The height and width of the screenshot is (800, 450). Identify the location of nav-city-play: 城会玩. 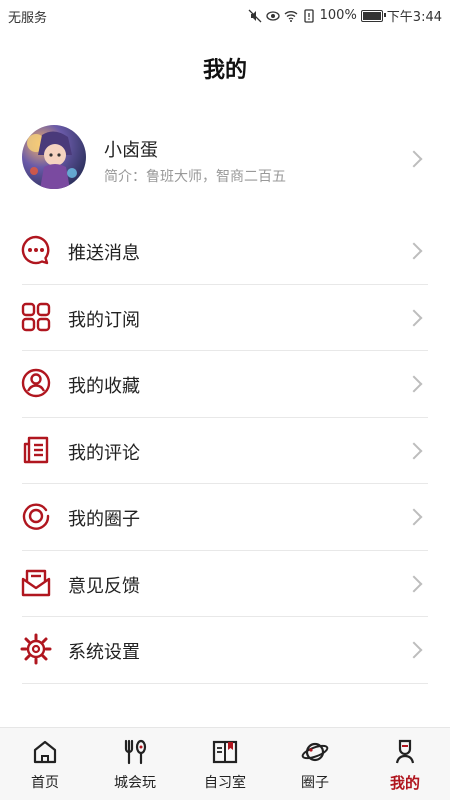
(135, 764).